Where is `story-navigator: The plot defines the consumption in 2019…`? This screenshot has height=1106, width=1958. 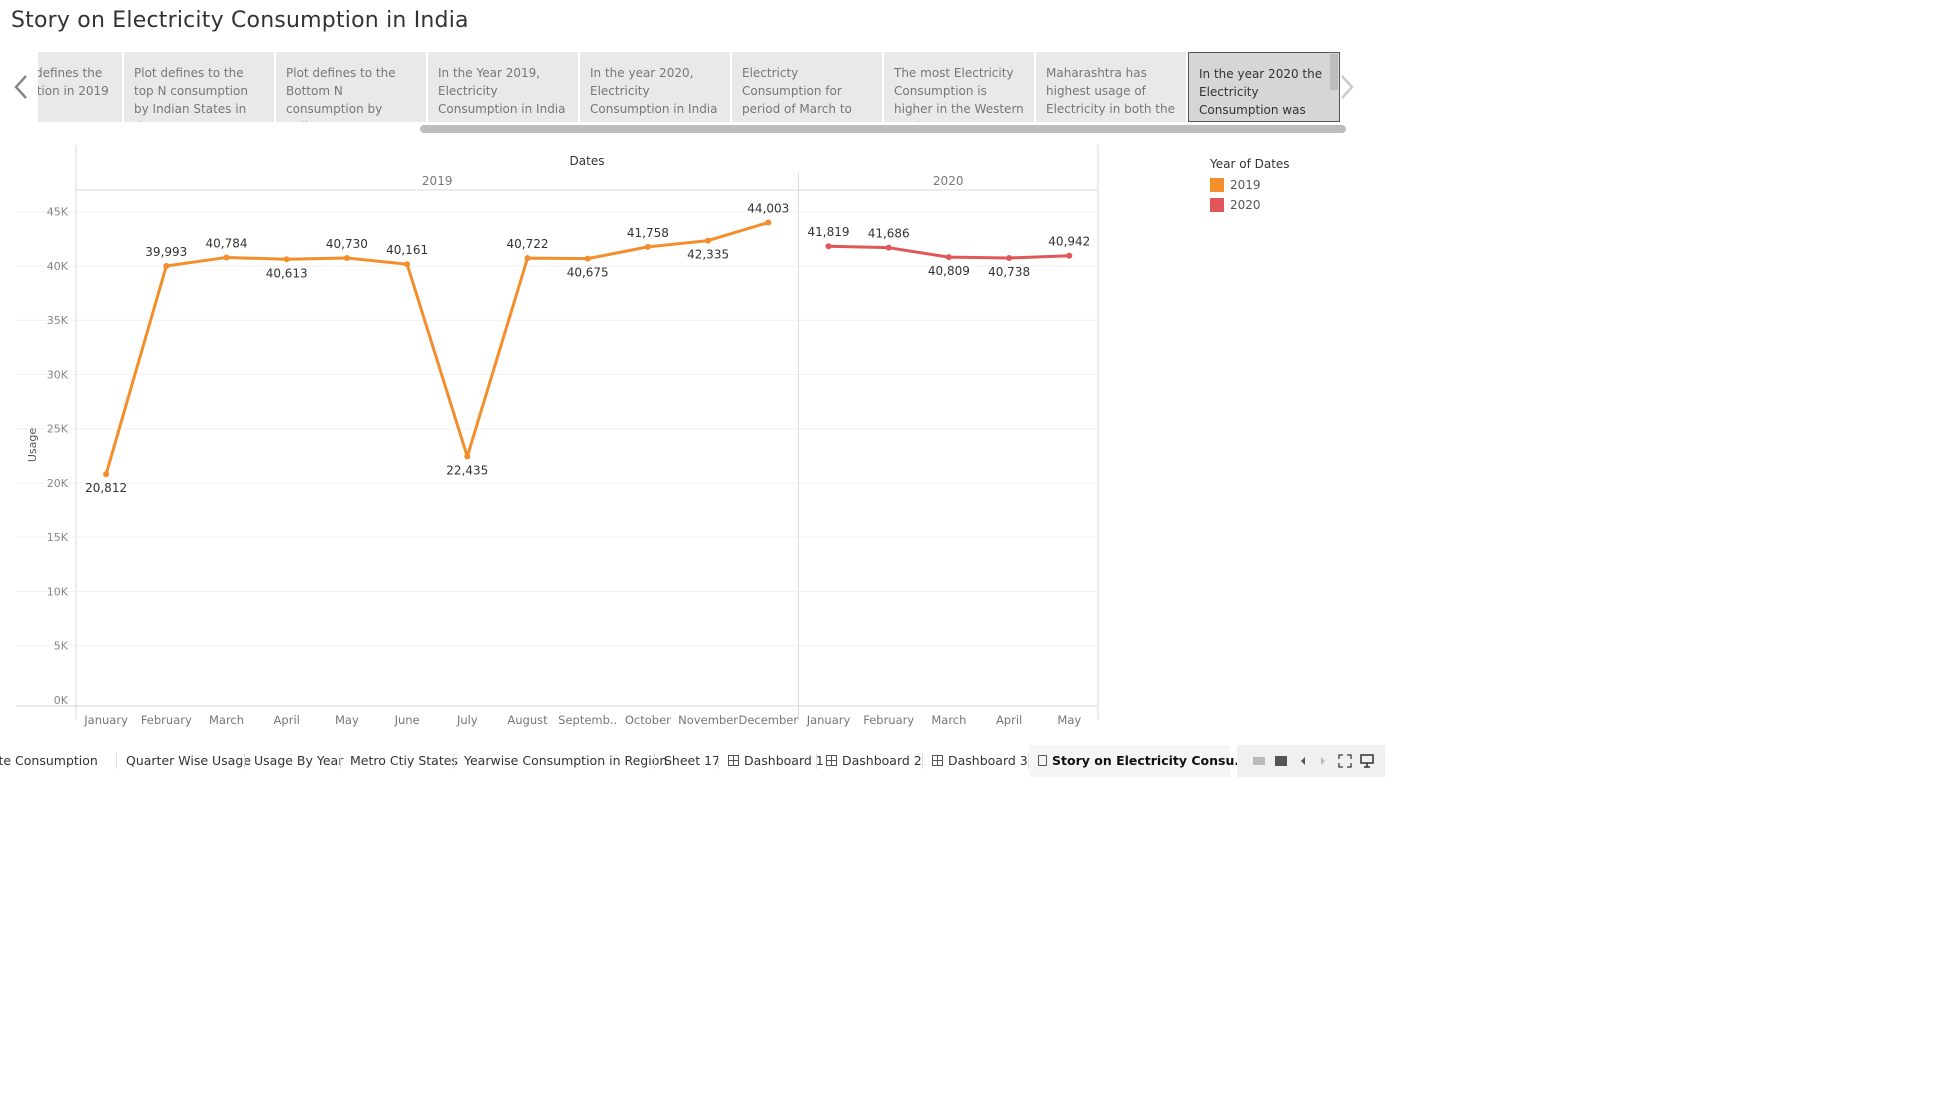
story-navigator: The plot defines the consumption in 2019… is located at coordinates (692, 87).